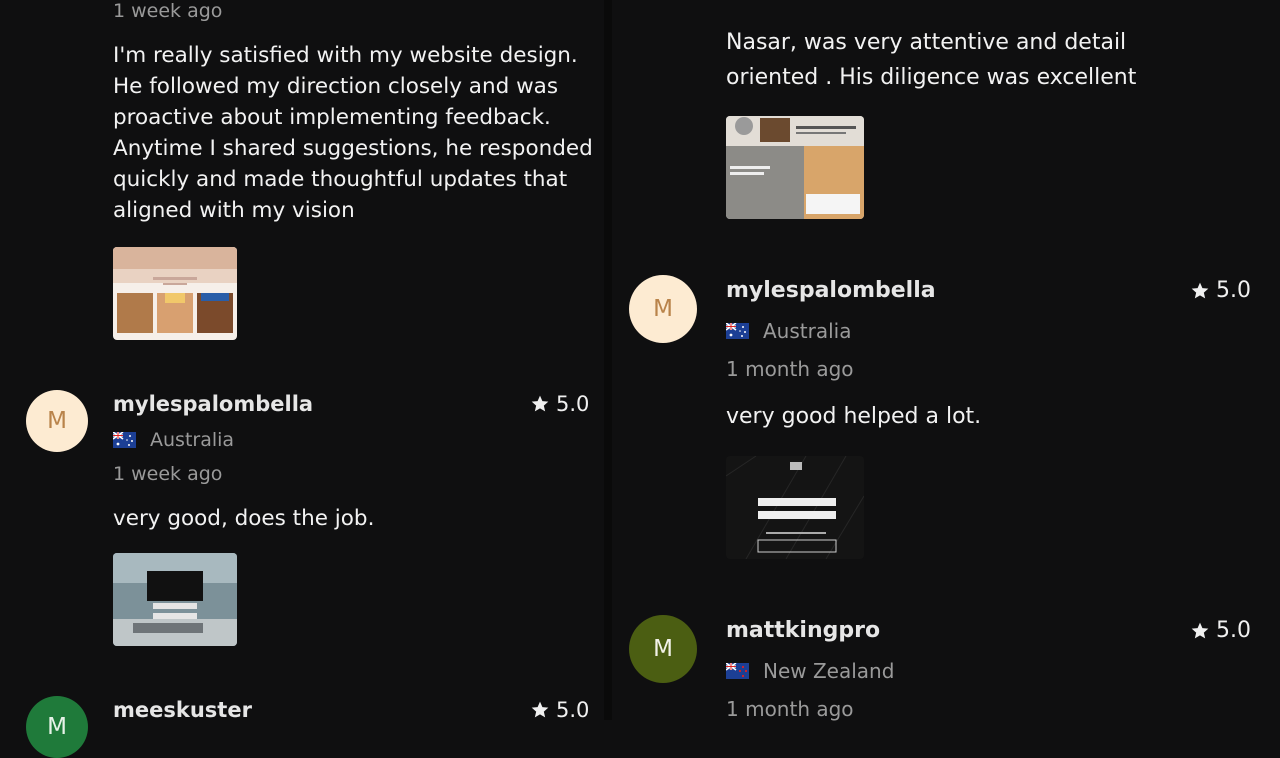  I want to click on review-text-line: proactive about implementing feedback., so click(332, 117).